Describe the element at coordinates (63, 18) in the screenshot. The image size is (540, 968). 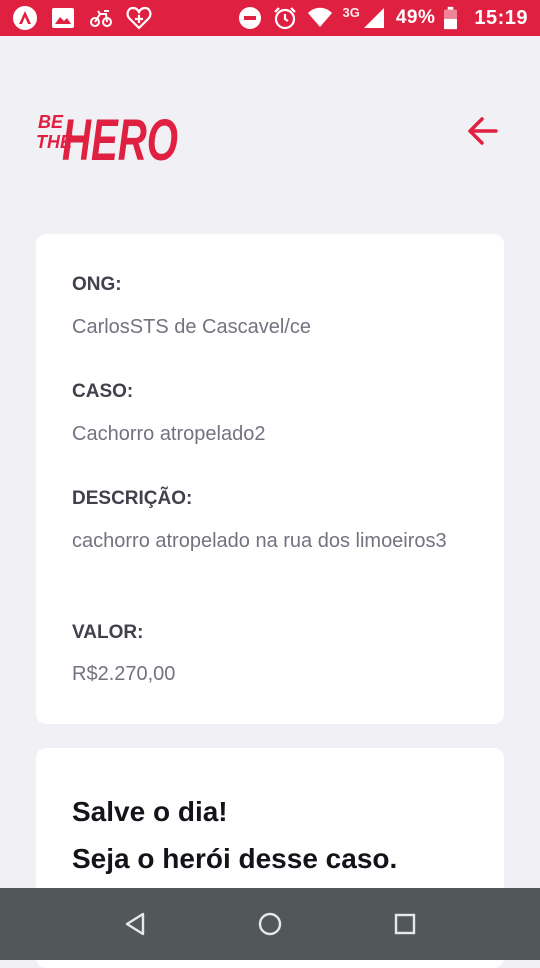
I see `image-icon` at that location.